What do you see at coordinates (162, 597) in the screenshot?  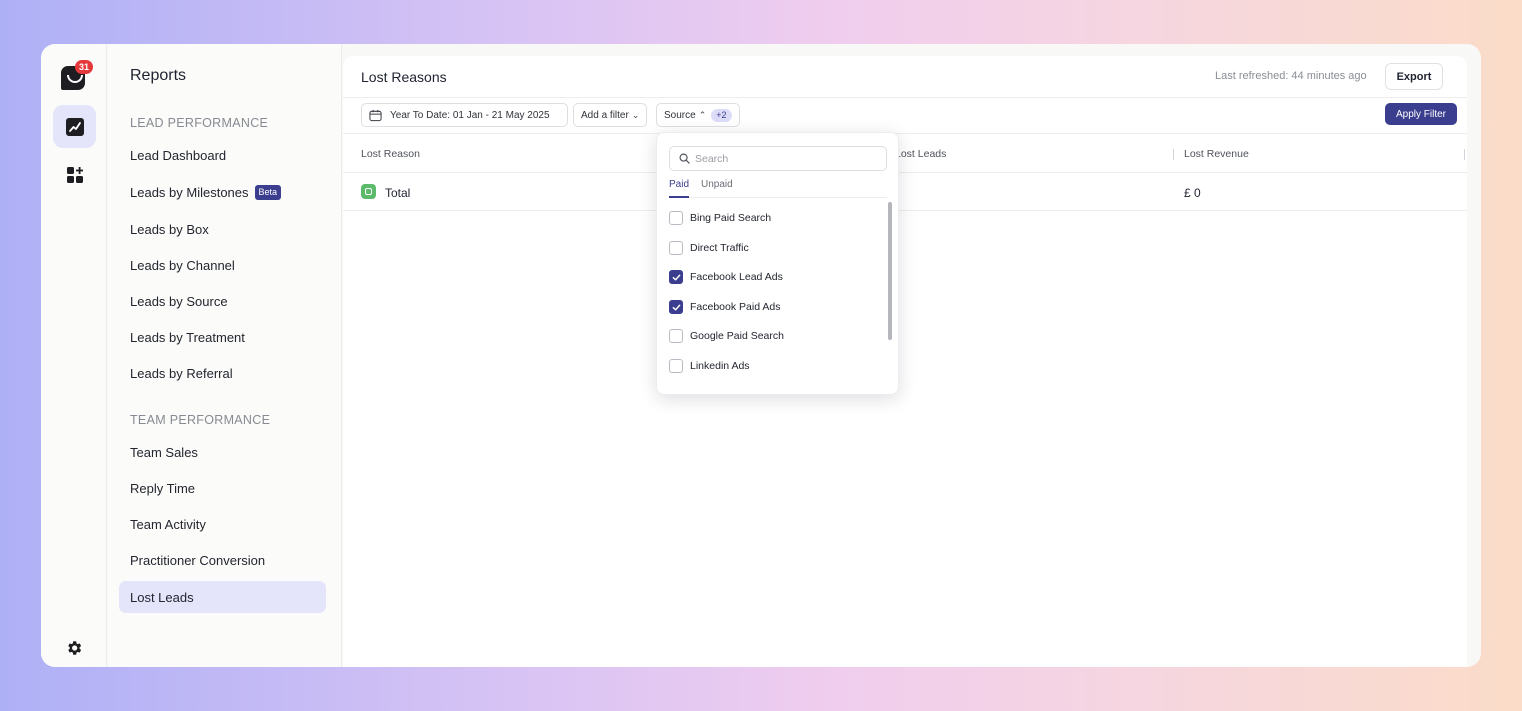 I see `sidebar-item-label: Lost Leads` at bounding box center [162, 597].